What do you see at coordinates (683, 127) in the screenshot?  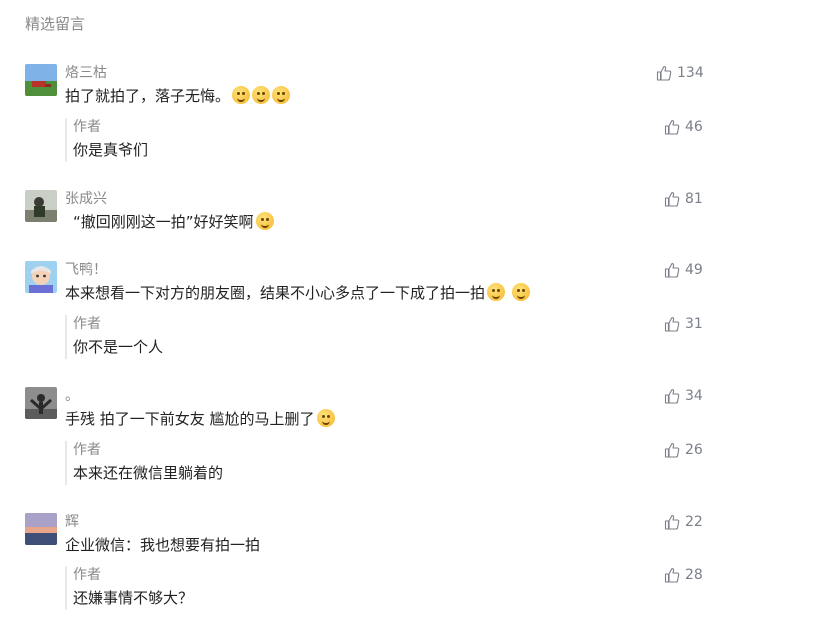 I see `like-button: 46` at bounding box center [683, 127].